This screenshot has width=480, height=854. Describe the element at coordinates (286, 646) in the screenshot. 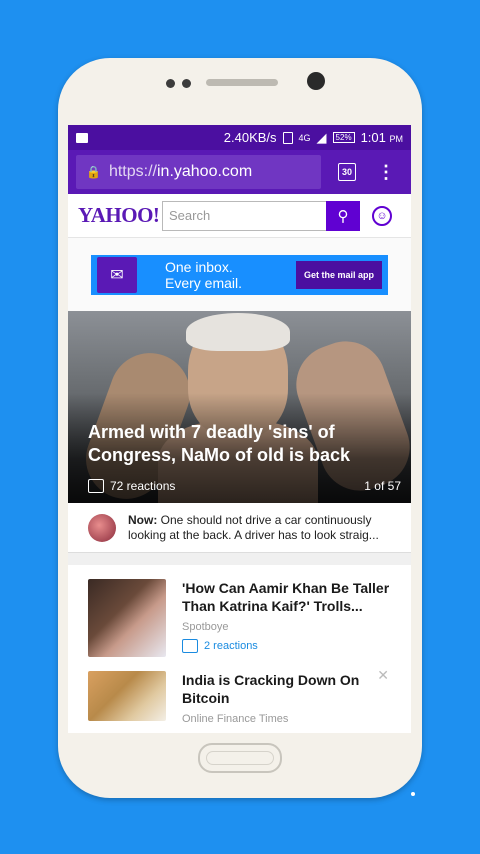

I see `story-reactions: 2 reactions` at that location.